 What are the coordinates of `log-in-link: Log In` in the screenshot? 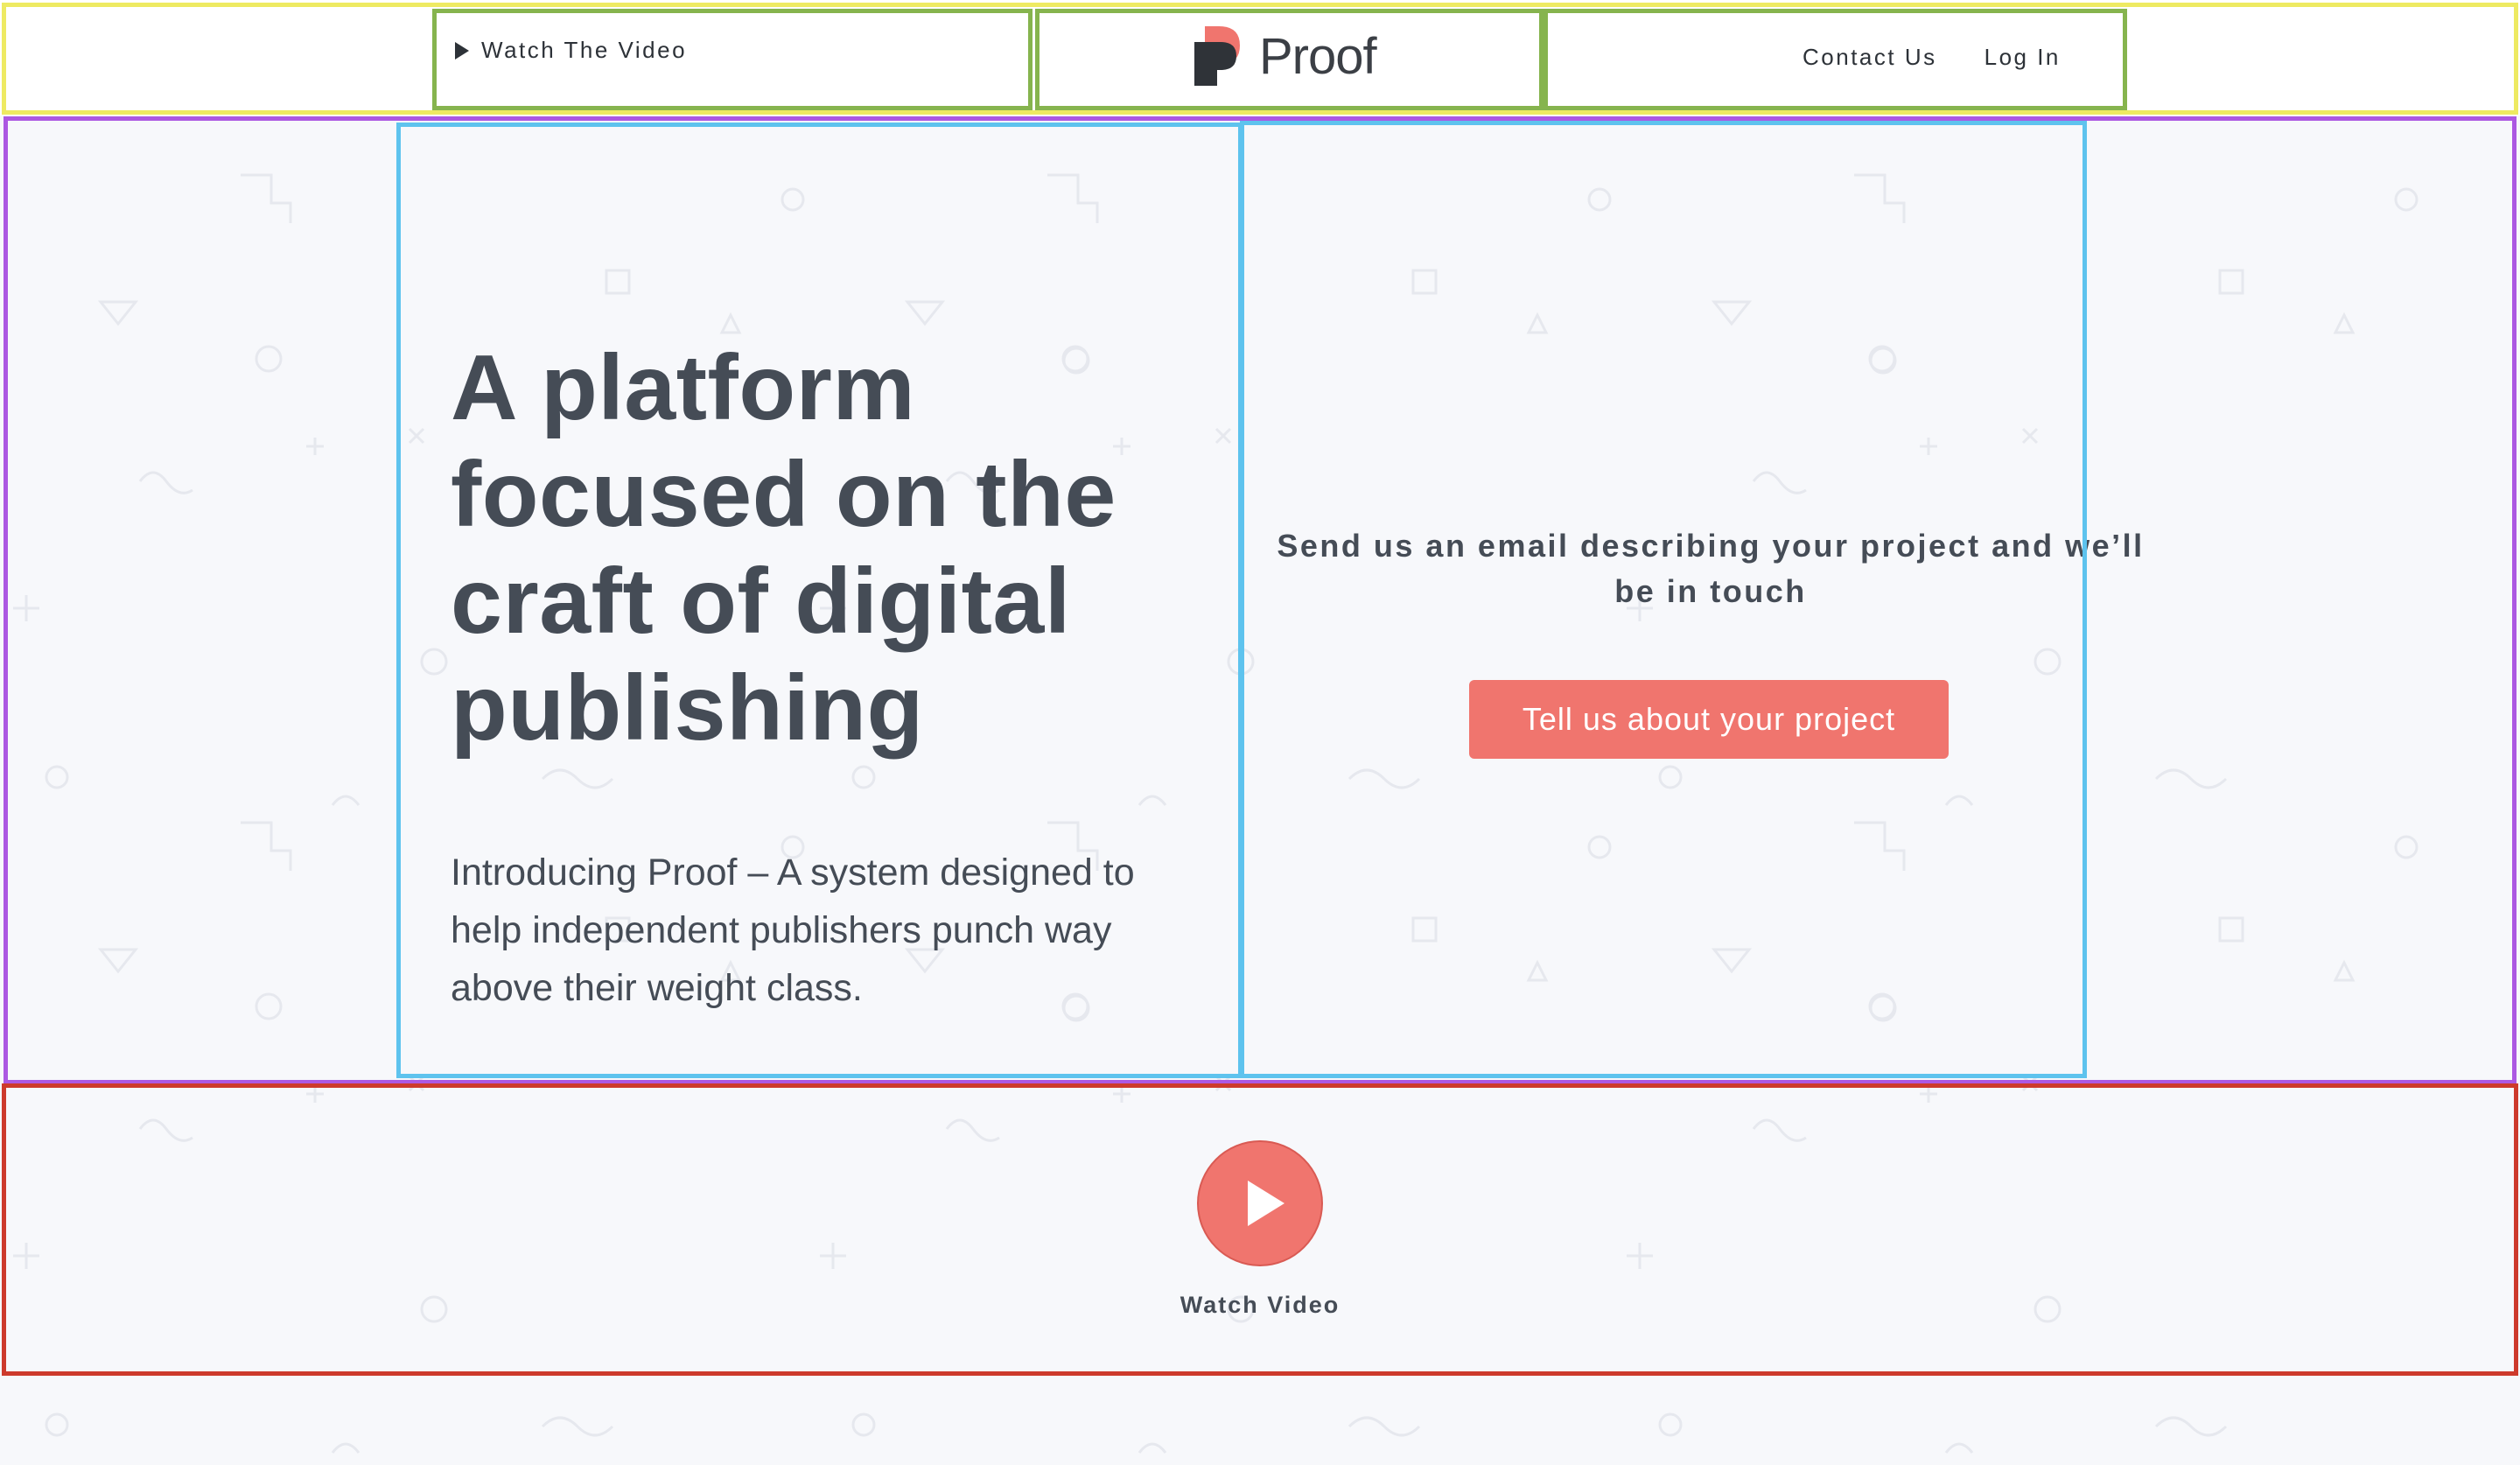 It's located at (2022, 57).